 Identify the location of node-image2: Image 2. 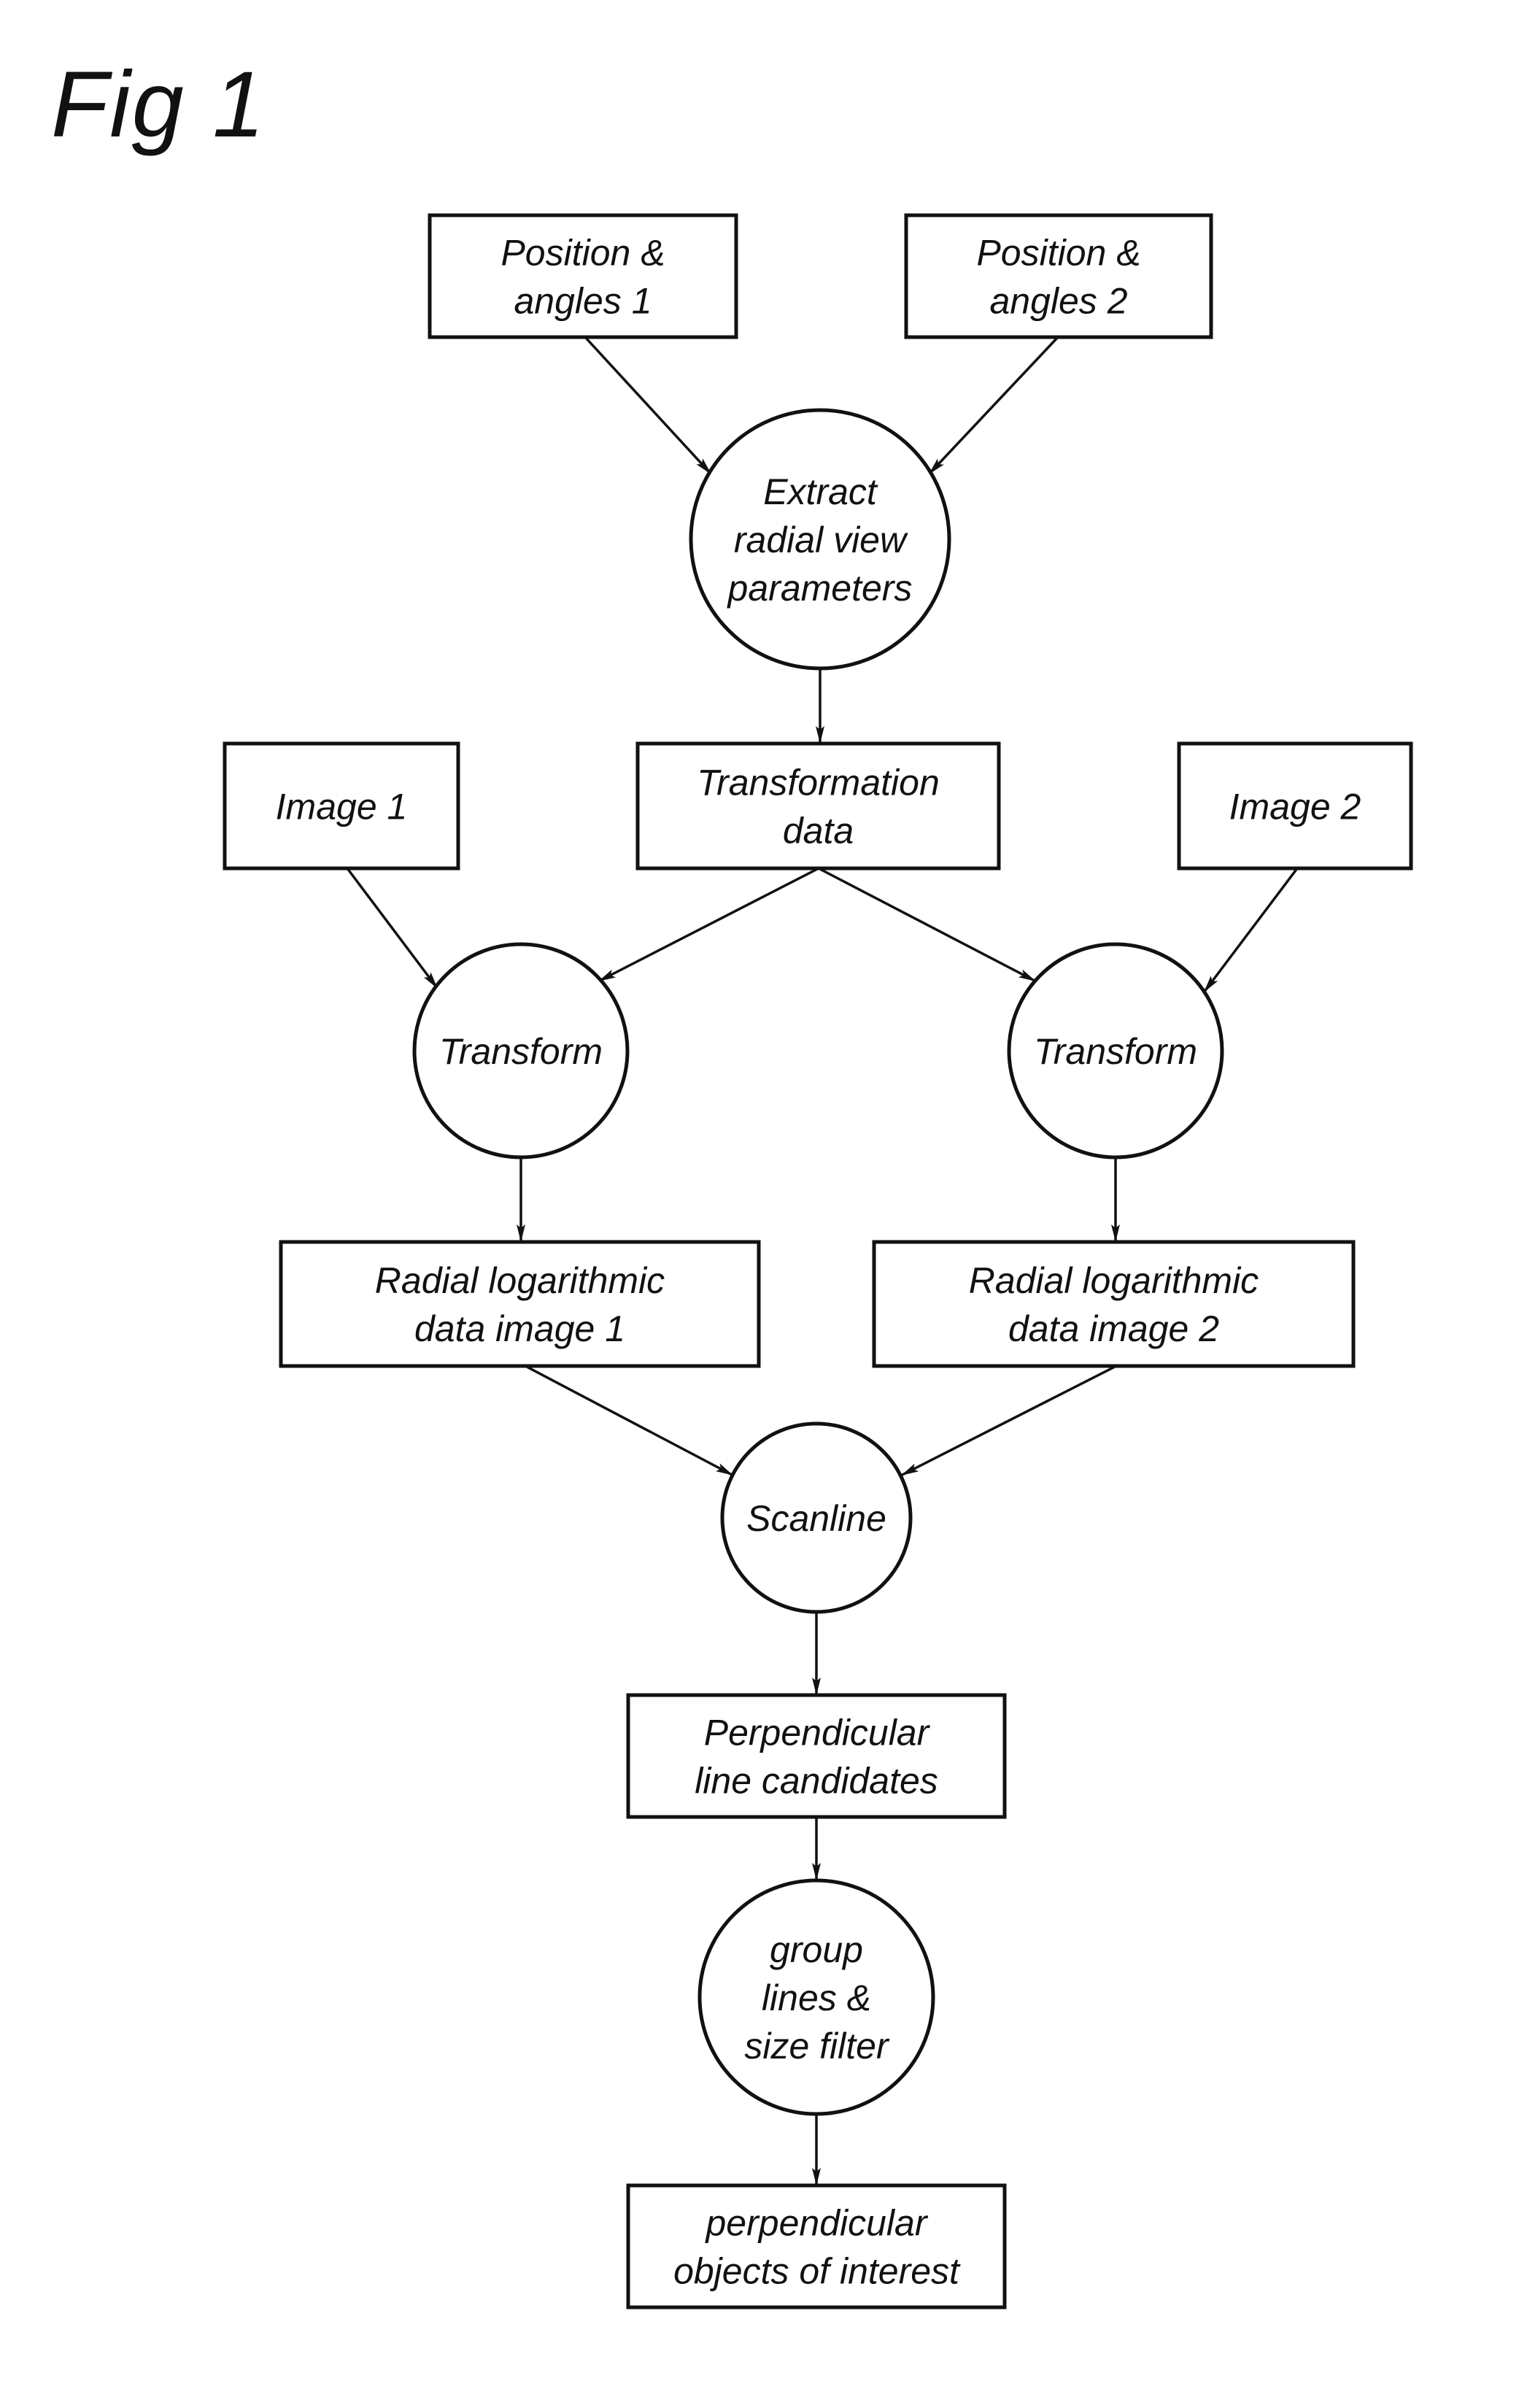
(1295, 806).